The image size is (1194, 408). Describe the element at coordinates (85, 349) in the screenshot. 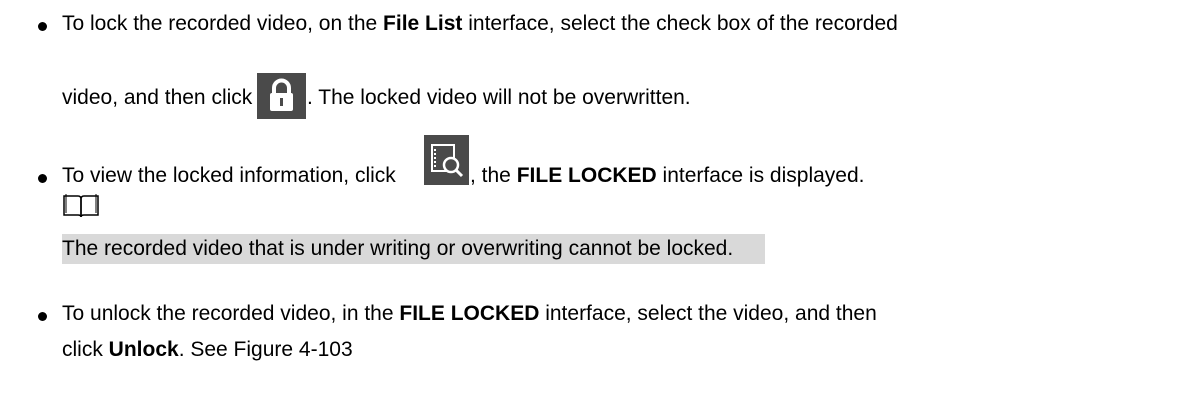

I see `text: click` at that location.